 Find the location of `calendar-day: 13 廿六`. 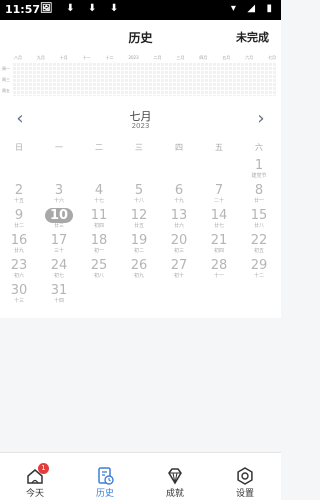

calendar-day: 13 廿六 is located at coordinates (179, 222).